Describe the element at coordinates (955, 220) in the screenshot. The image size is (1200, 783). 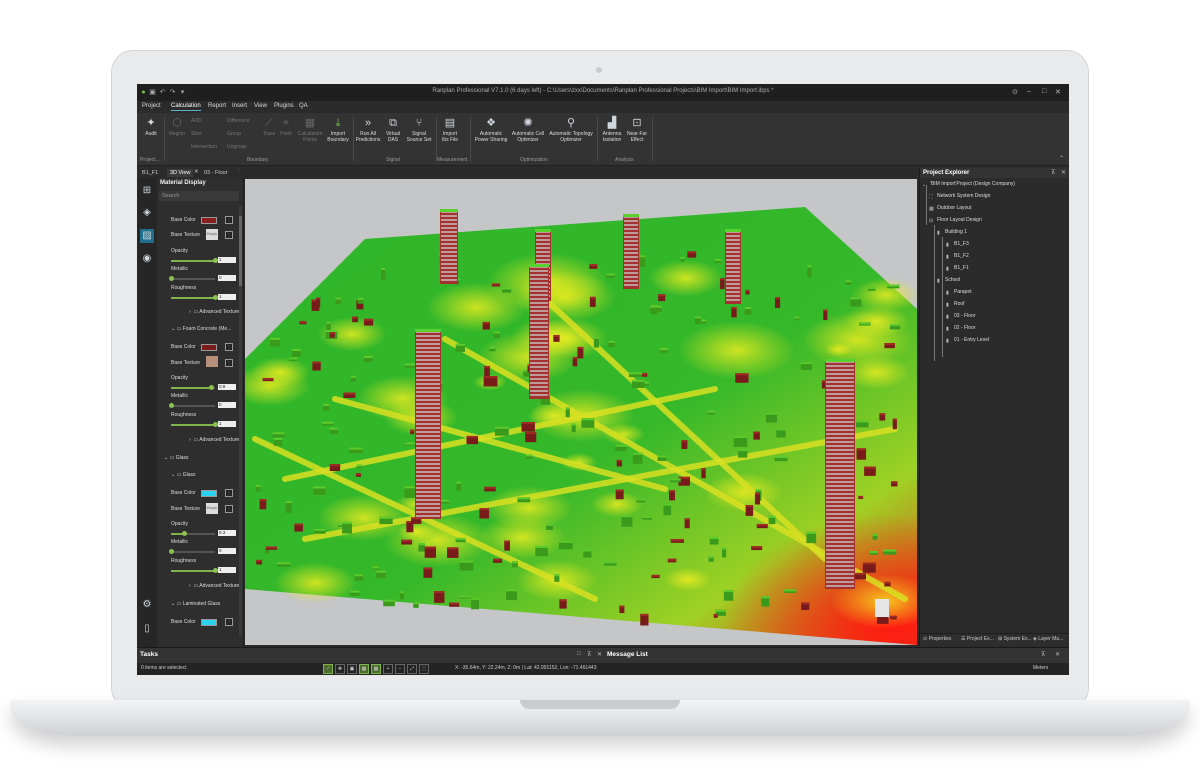
I see `tree-node-floor-layout: ⊟ Floor Layout Design` at that location.